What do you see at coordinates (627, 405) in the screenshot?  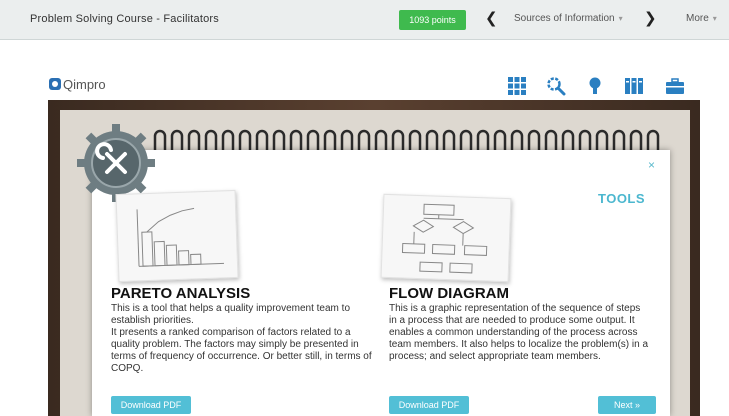 I see `next-button: Next »` at bounding box center [627, 405].